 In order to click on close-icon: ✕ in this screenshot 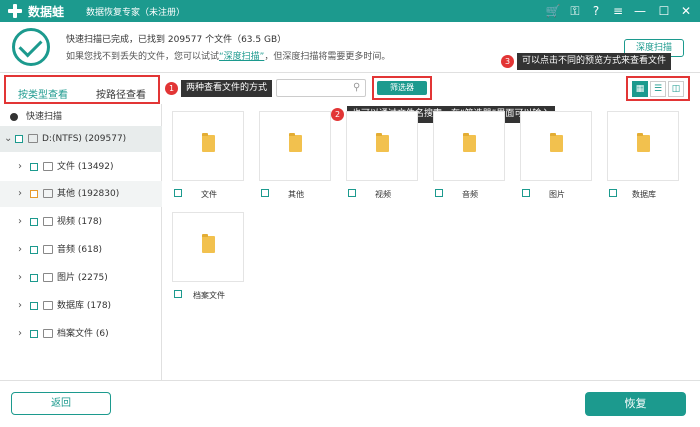, I will do `click(686, 11)`.